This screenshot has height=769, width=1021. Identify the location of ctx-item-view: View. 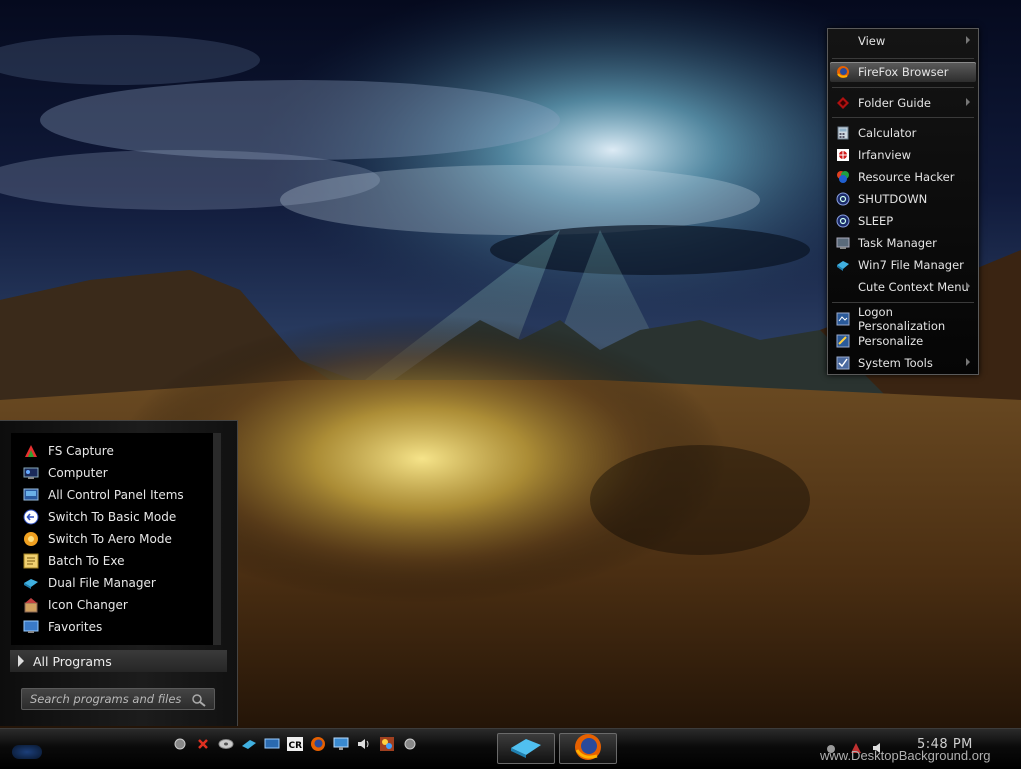
(903, 41).